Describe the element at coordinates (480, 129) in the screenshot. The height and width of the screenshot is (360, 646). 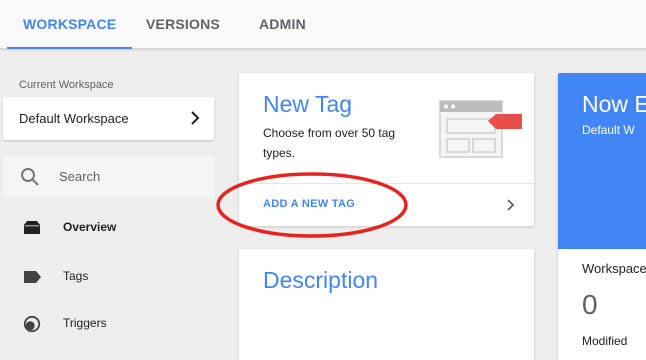
I see `tag-illustration-icon` at that location.